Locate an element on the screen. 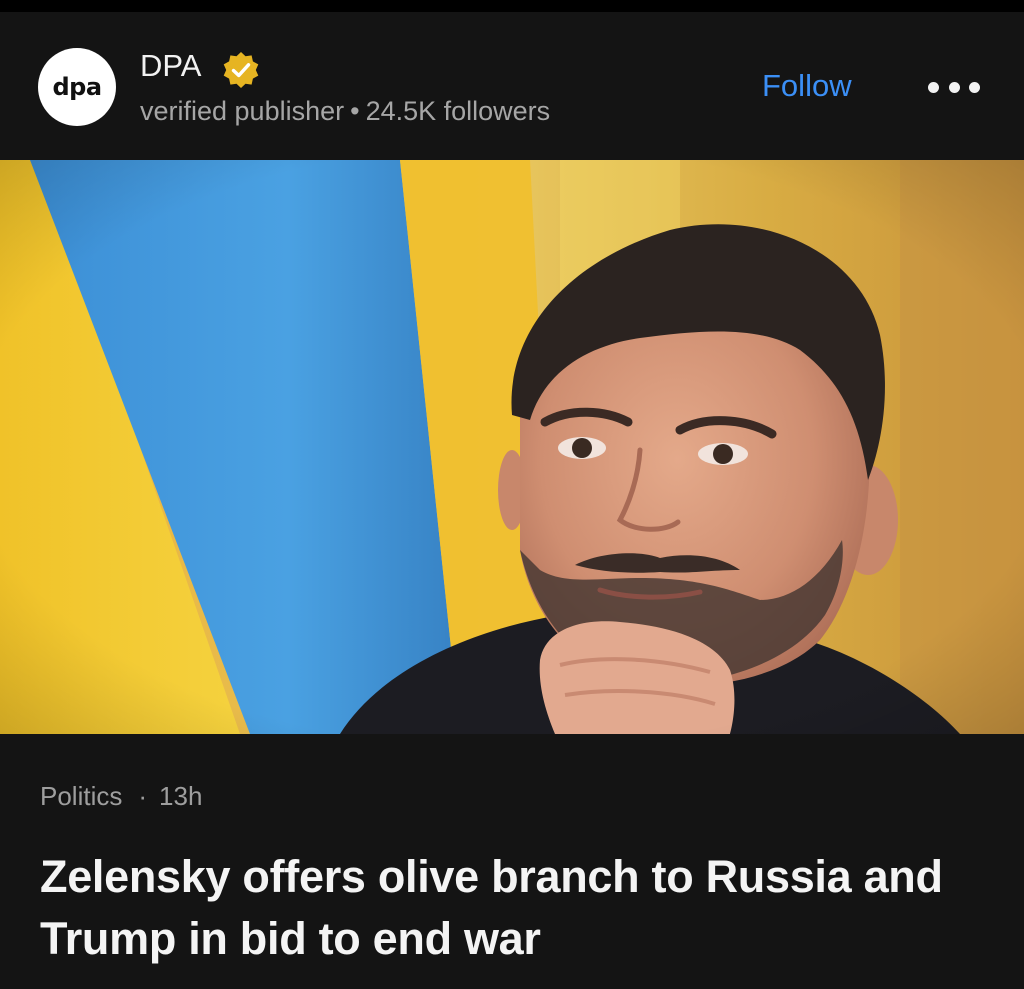  verified-badge-icon is located at coordinates (241, 70).